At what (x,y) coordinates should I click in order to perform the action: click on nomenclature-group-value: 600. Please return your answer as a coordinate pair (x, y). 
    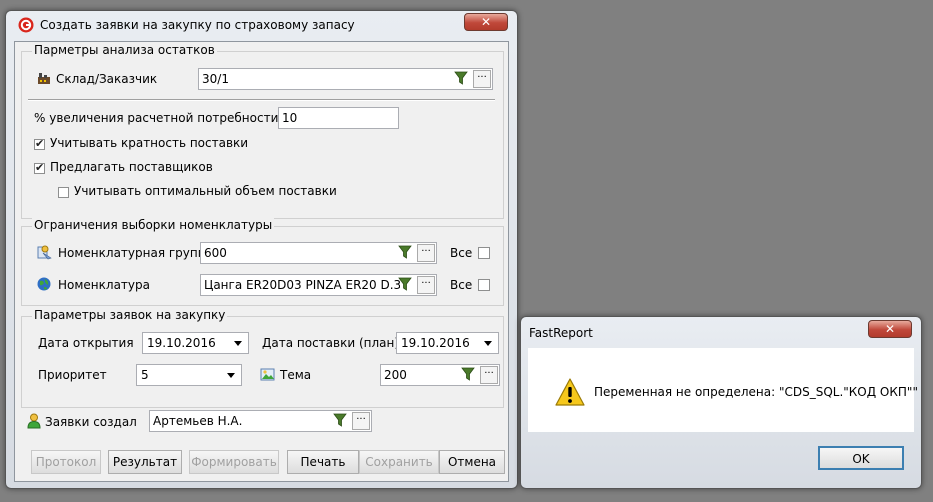
    Looking at the image, I should click on (215, 253).